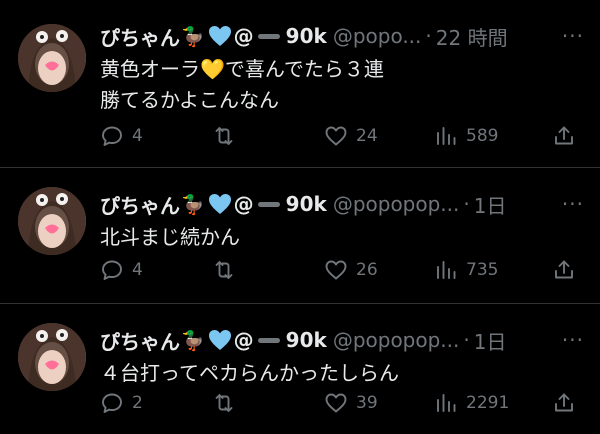 The image size is (600, 434). I want to click on reply-button: 2, so click(121, 403).